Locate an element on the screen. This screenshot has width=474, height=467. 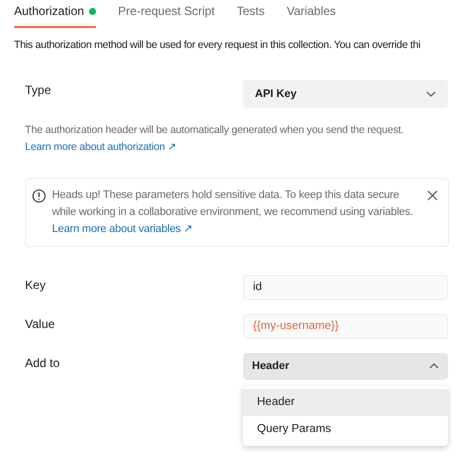
close-icon is located at coordinates (432, 195).